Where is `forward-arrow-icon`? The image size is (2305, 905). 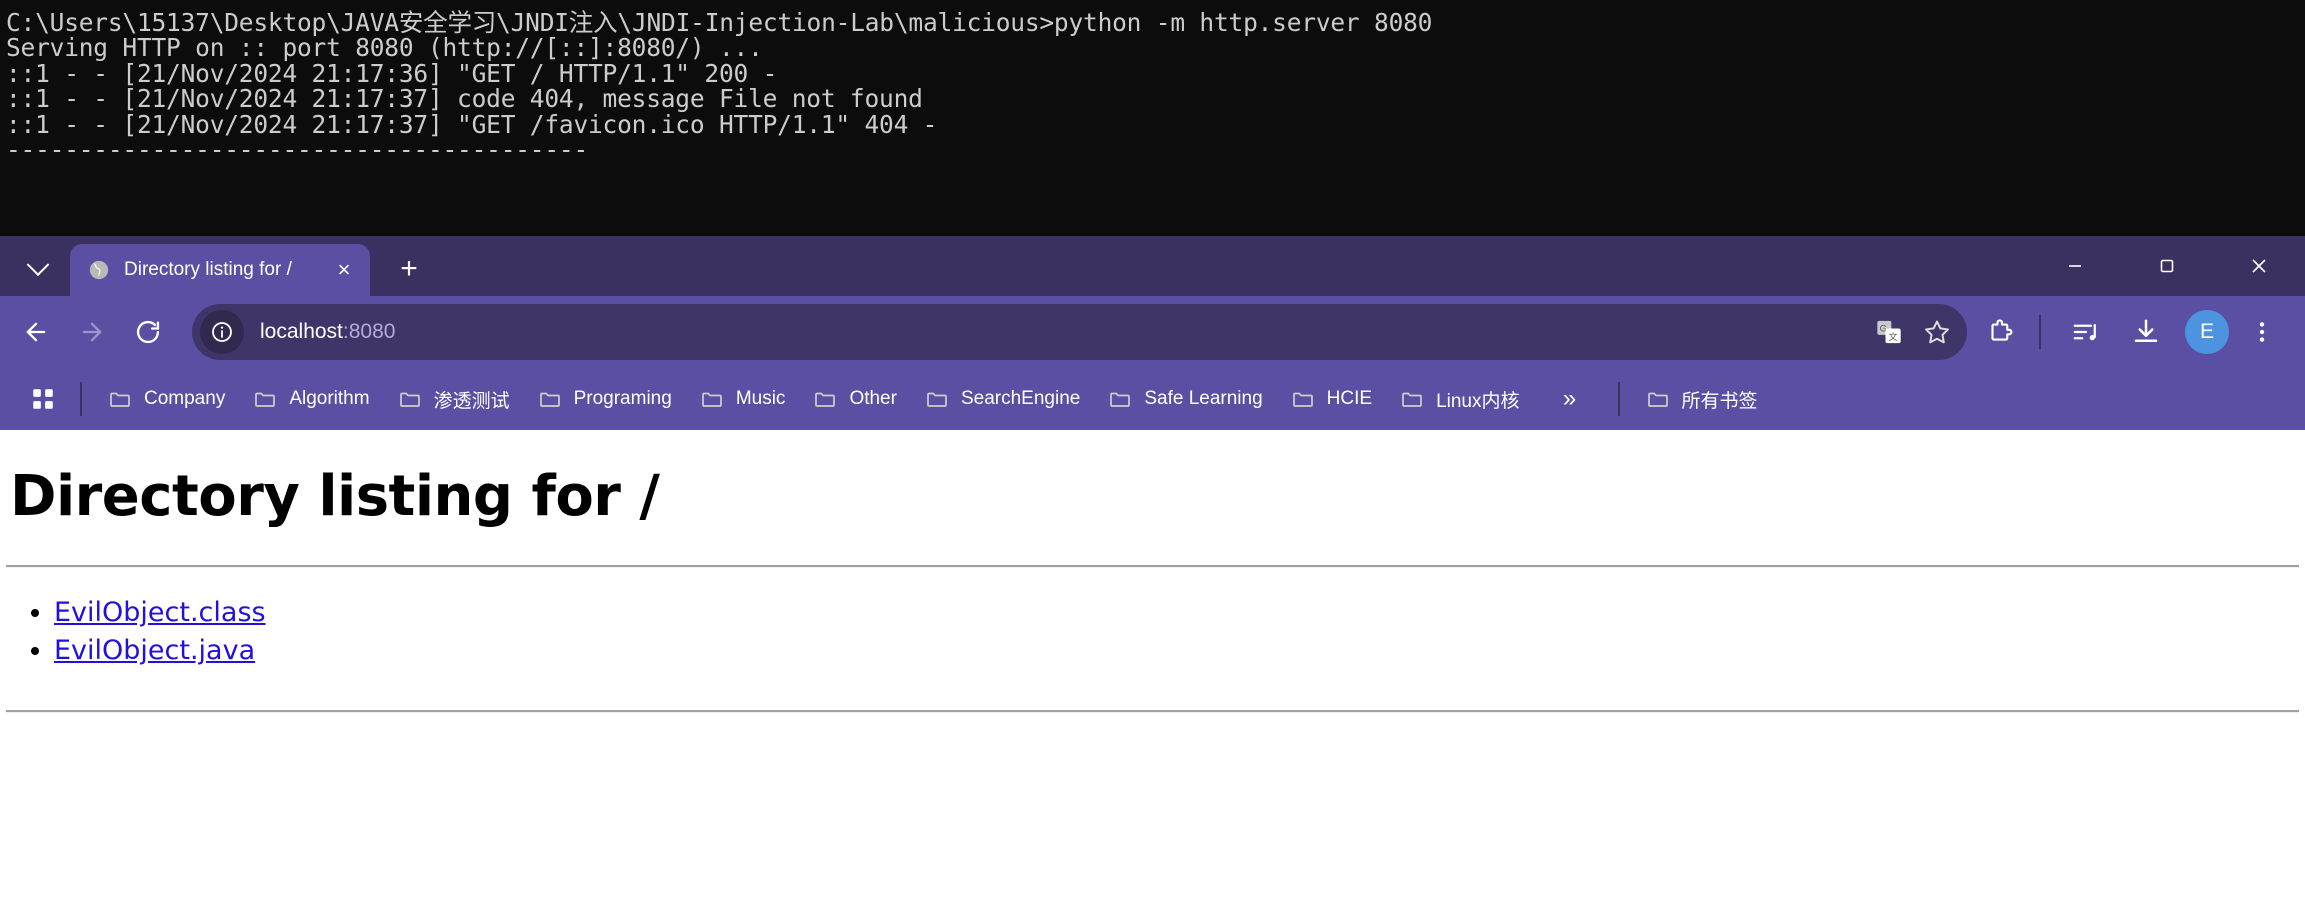
forward-arrow-icon is located at coordinates (92, 332).